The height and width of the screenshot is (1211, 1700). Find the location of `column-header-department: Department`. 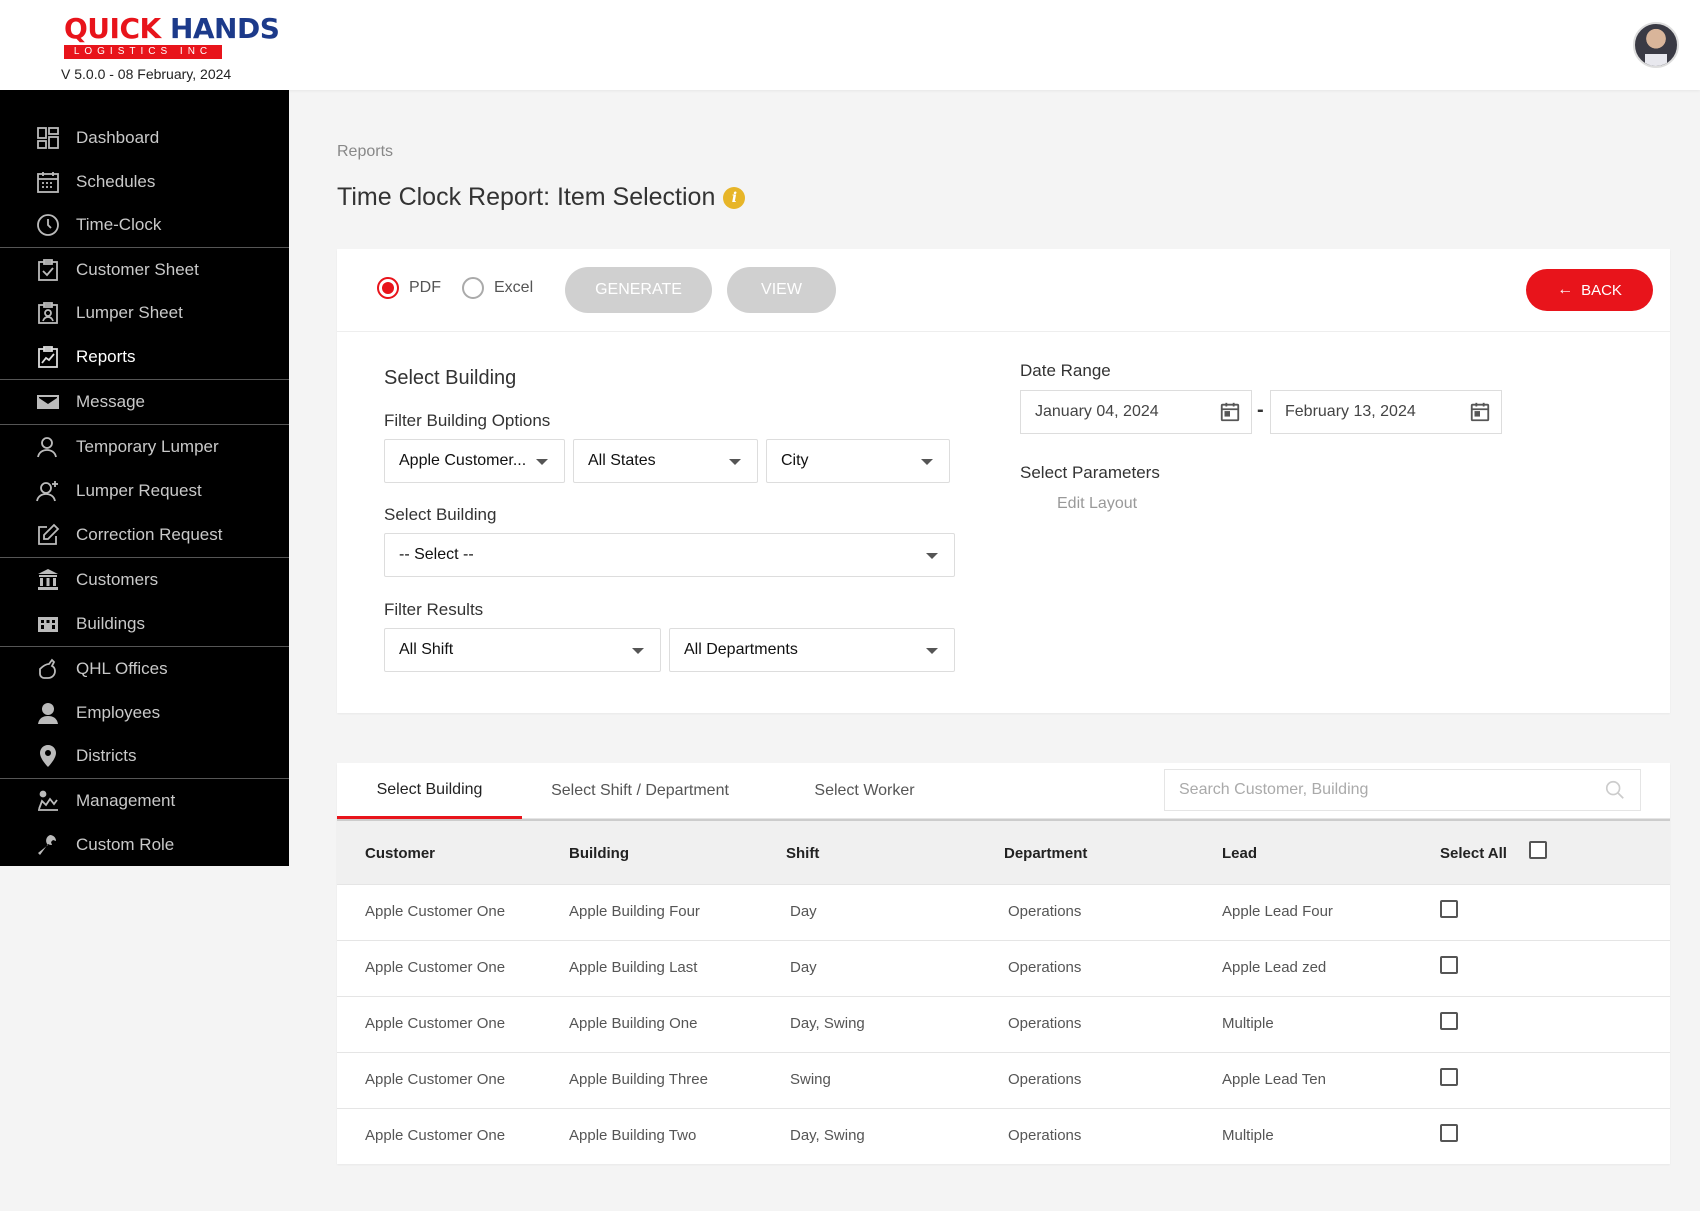

column-header-department: Department is located at coordinates (1045, 853).